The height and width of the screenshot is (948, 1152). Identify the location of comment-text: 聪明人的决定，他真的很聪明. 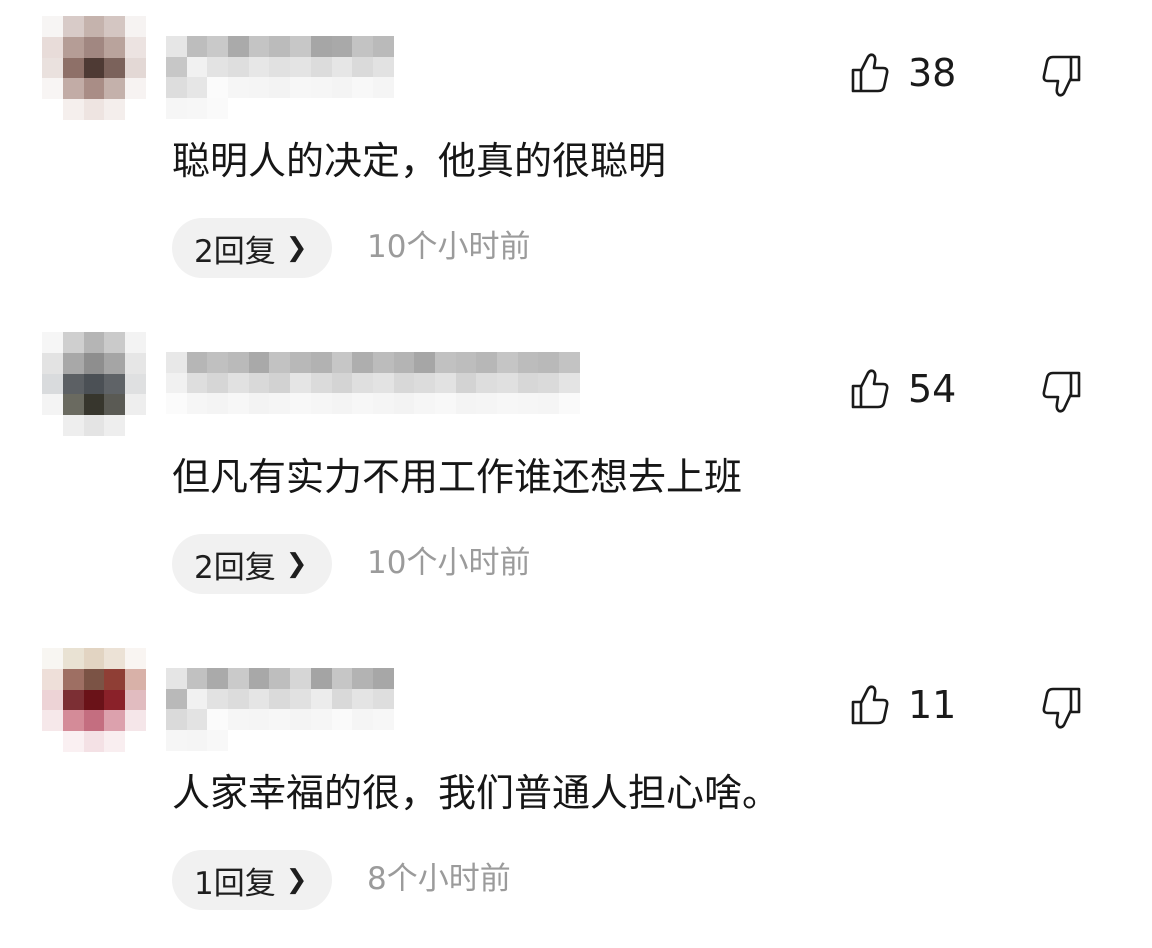
(419, 161).